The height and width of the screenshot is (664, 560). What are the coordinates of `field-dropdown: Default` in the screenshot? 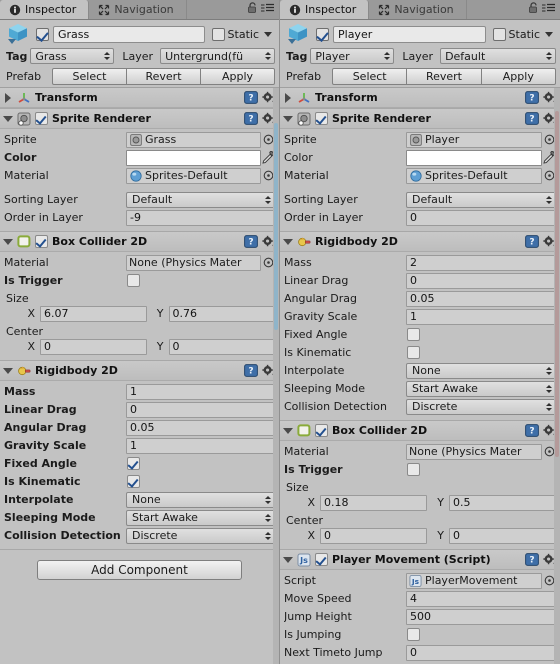 It's located at (200, 199).